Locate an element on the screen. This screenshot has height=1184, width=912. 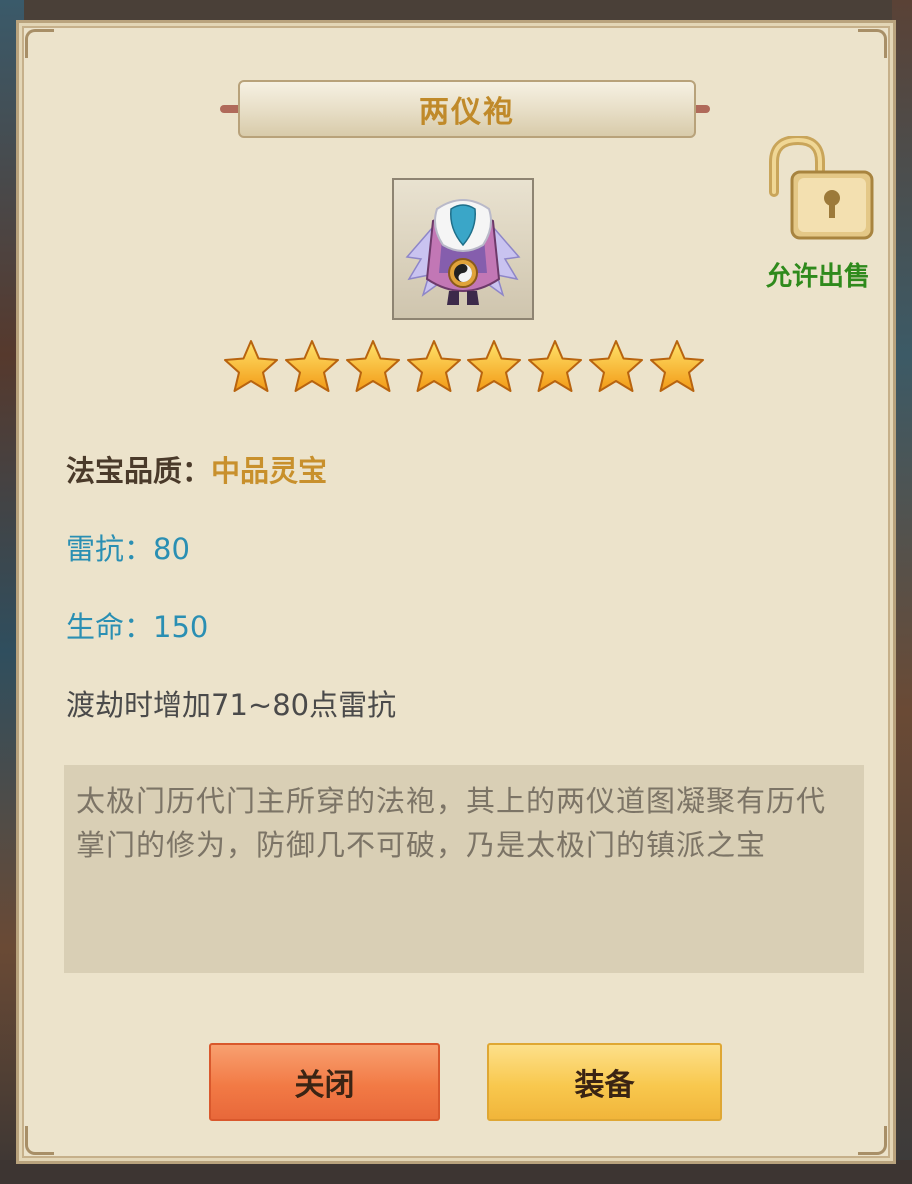
special-effect: 渡劫时增加71~80点雷抗 is located at coordinates (231, 705).